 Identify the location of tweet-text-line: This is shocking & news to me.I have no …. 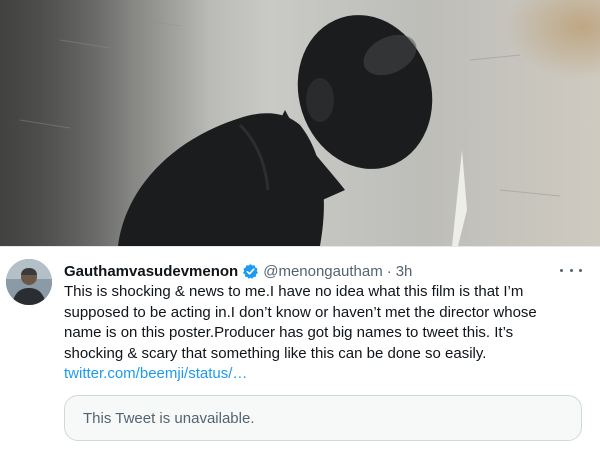
(294, 291).